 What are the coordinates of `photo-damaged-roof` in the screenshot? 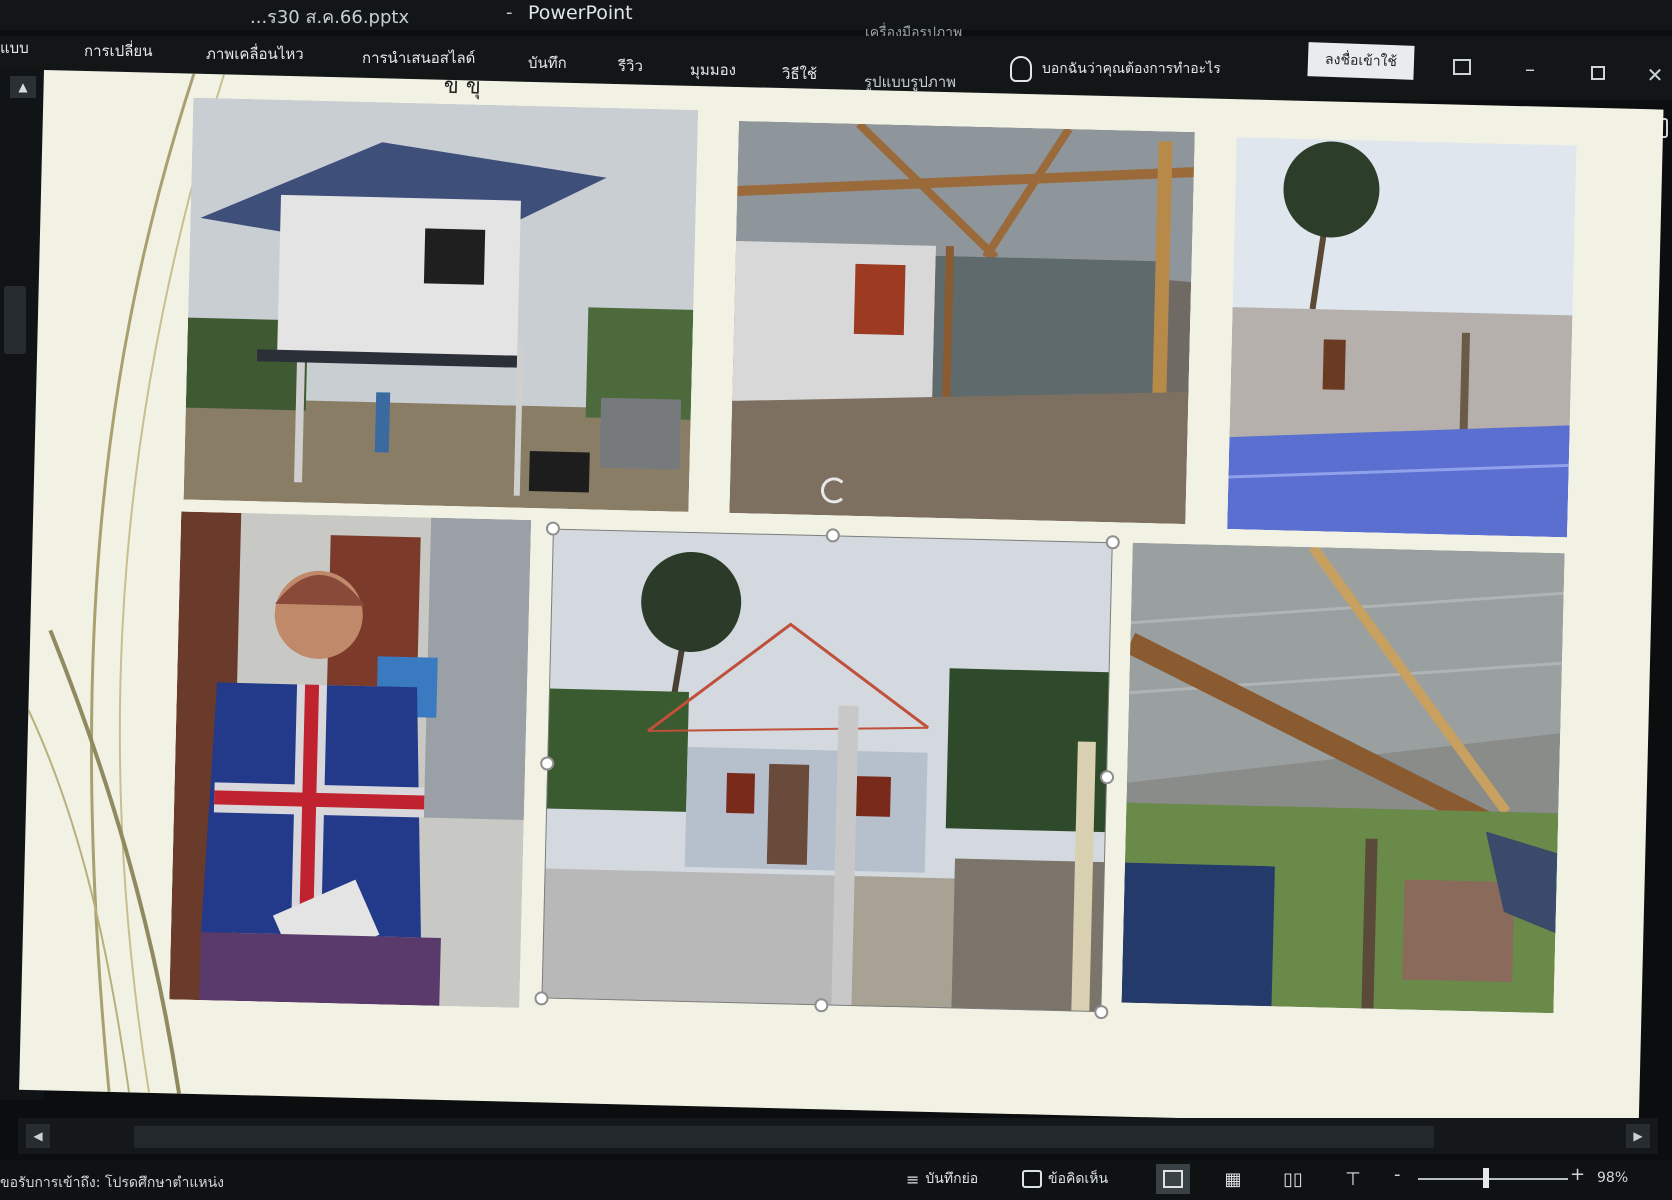 It's located at (1343, 778).